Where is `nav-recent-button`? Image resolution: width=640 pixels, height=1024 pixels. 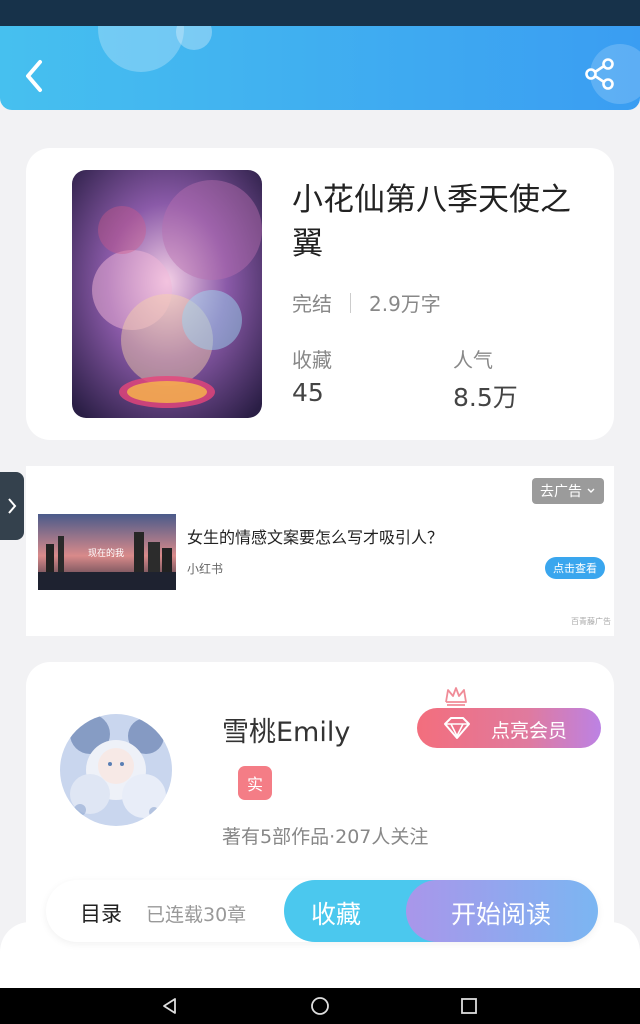
nav-recent-button is located at coordinates (469, 1006).